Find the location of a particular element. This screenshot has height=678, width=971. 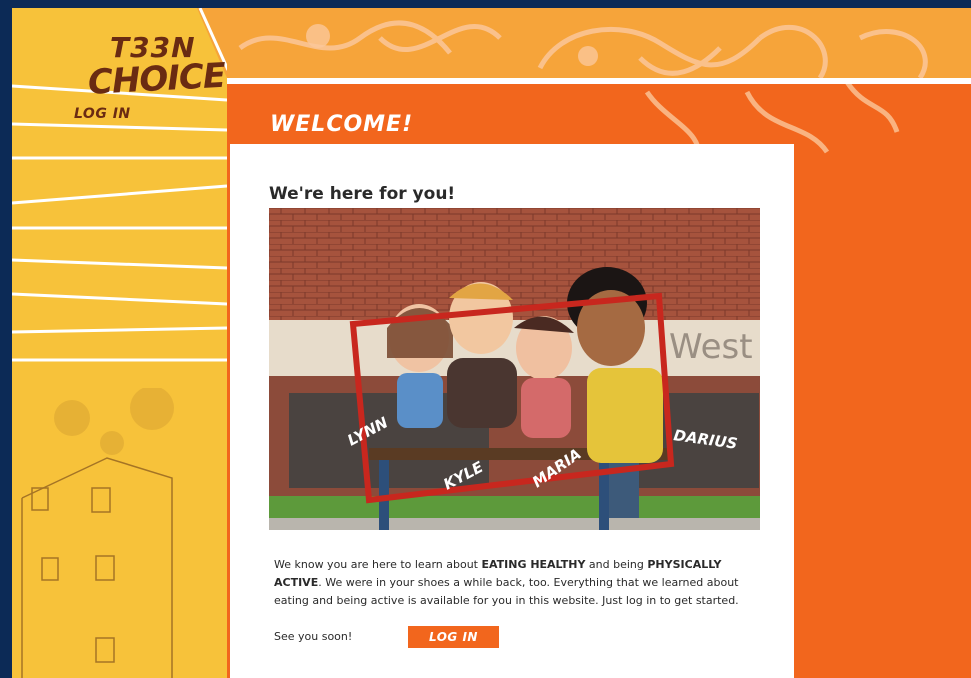

intro-text-1: We know you are here to learn about is located at coordinates (378, 564).